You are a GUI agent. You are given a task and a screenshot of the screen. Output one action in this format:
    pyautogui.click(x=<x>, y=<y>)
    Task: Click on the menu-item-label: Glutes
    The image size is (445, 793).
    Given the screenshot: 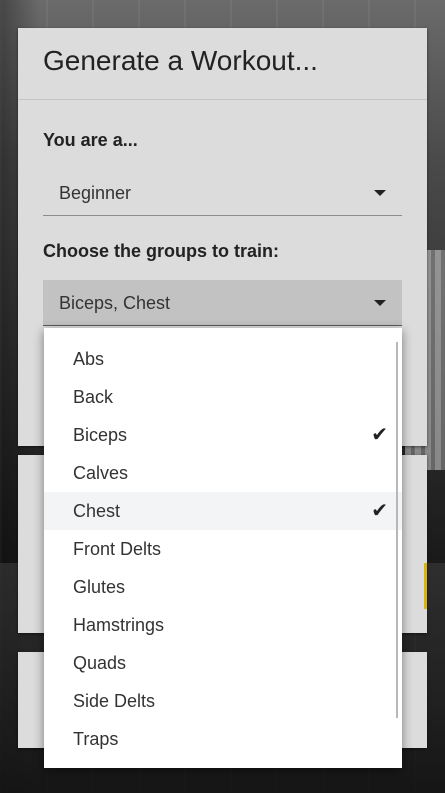 What is the action you would take?
    pyautogui.click(x=99, y=587)
    